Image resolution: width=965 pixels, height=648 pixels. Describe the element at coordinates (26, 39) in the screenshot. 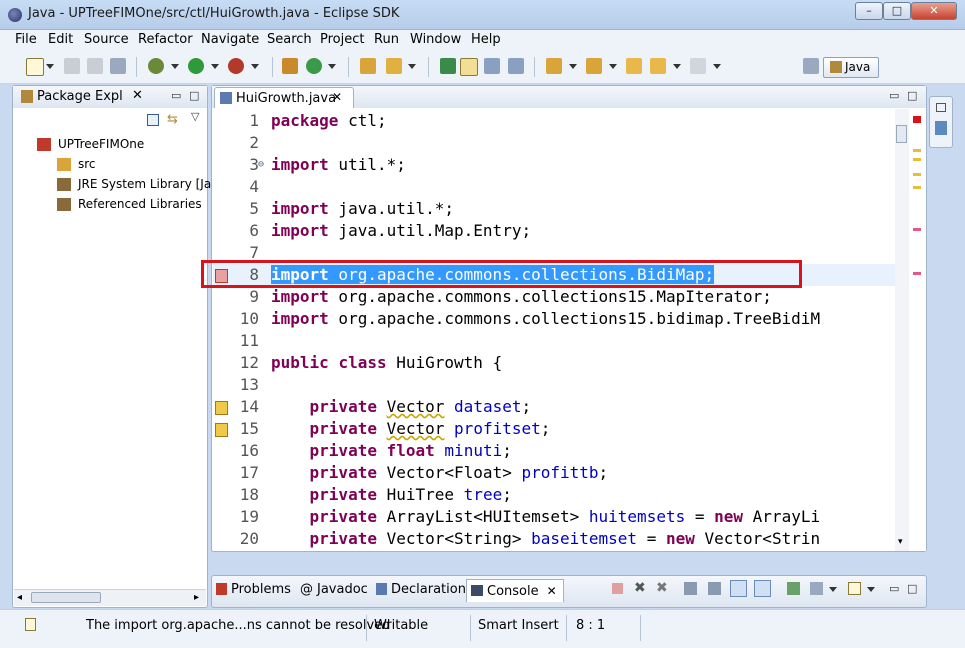

I see `menu-file: File` at that location.